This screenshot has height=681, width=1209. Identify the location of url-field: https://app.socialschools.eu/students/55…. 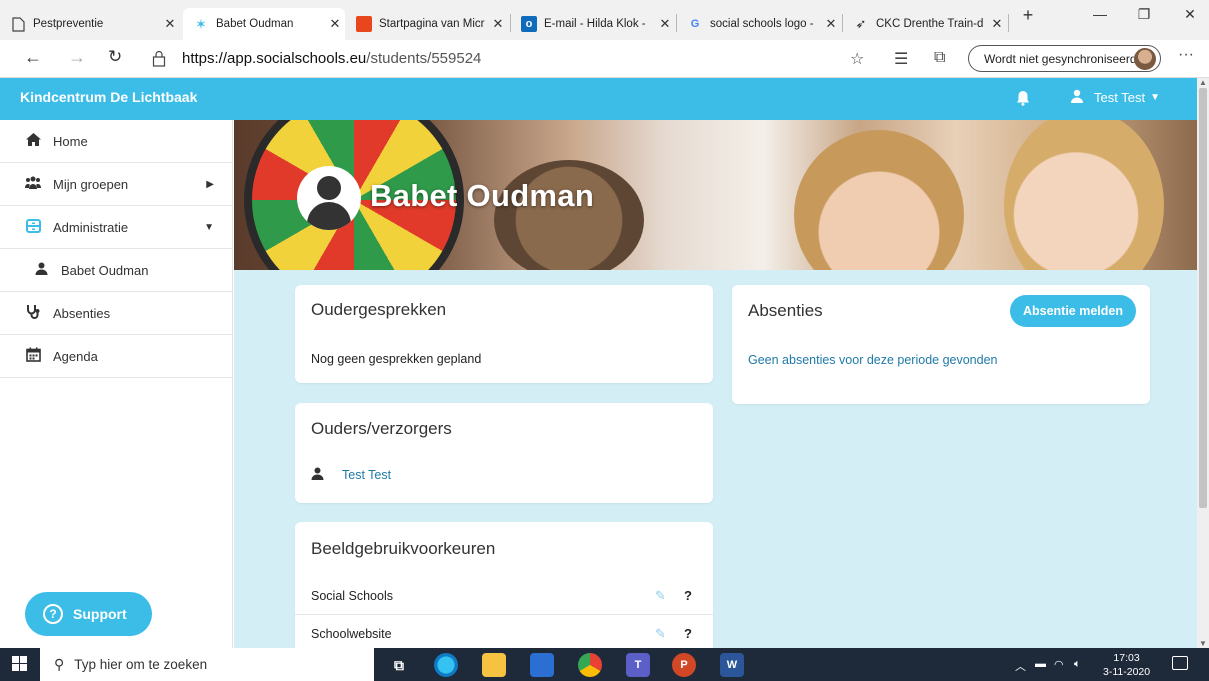
(331, 58).